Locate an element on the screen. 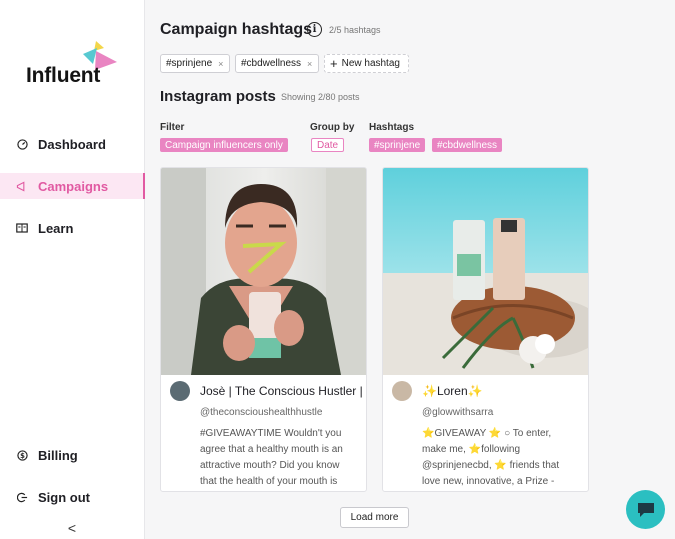  filter-label: Filter is located at coordinates (172, 127).